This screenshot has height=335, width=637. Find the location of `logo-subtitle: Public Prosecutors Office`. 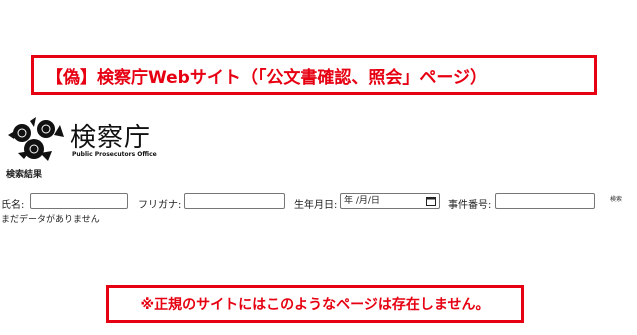

logo-subtitle: Public Prosecutors Office is located at coordinates (114, 154).